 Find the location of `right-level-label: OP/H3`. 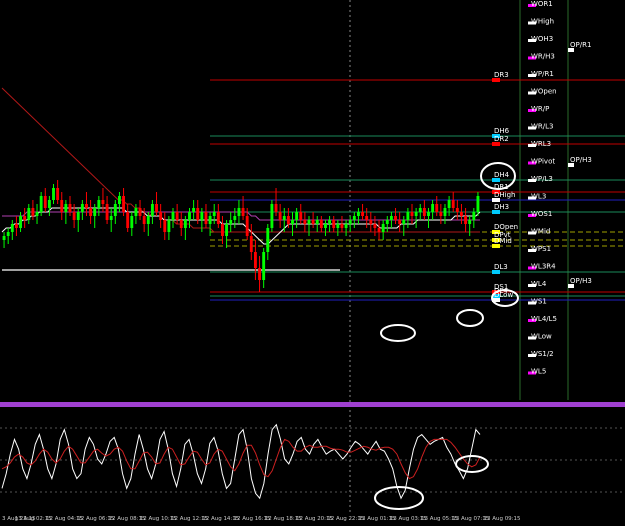

right-level-label: OP/H3 is located at coordinates (581, 160).